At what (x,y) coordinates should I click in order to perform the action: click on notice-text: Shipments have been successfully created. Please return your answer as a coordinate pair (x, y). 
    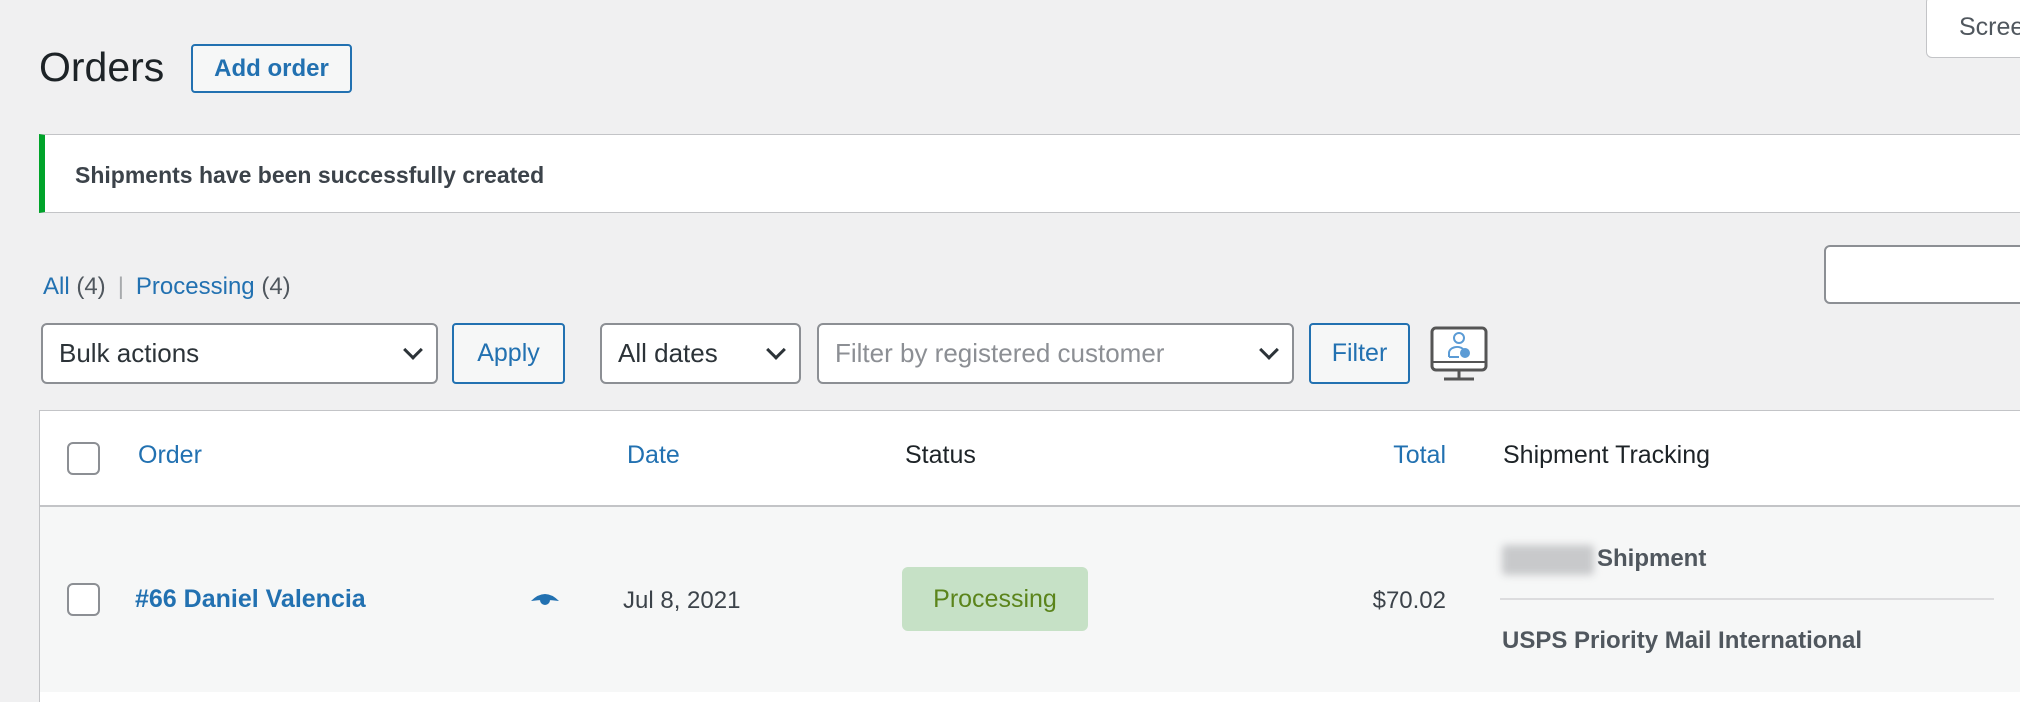
    Looking at the image, I should click on (310, 175).